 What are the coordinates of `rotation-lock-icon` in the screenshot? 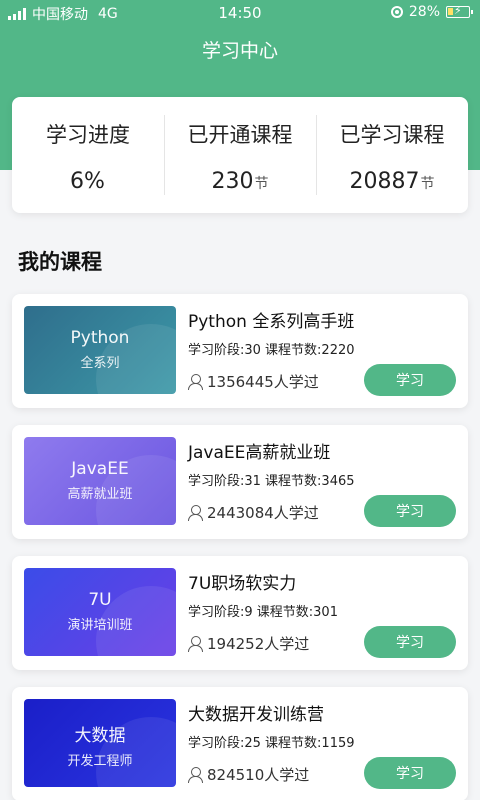 It's located at (396, 12).